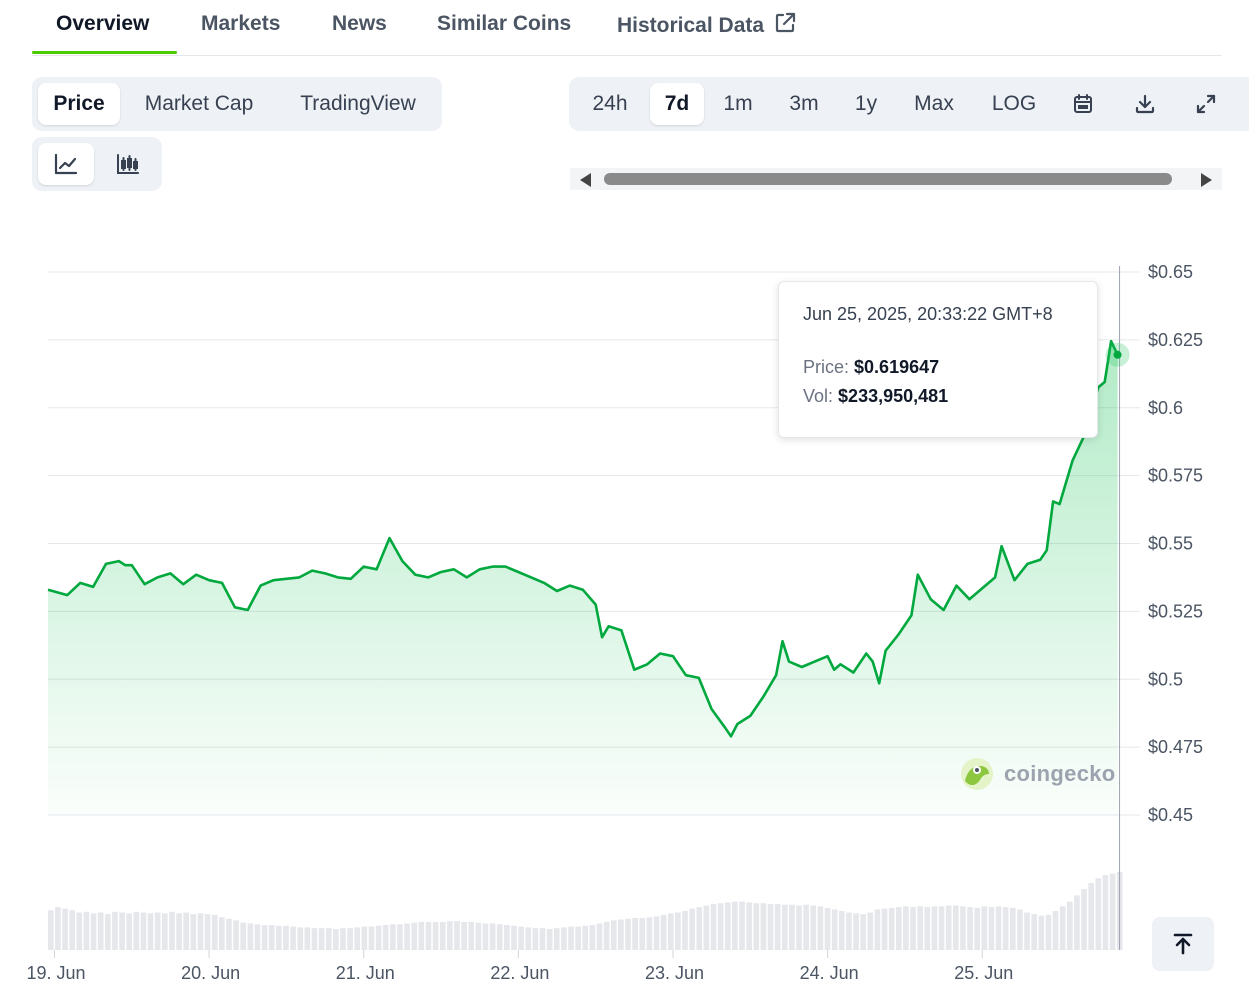 The height and width of the screenshot is (990, 1249). I want to click on x-tick-label: 20. Jun, so click(210, 973).